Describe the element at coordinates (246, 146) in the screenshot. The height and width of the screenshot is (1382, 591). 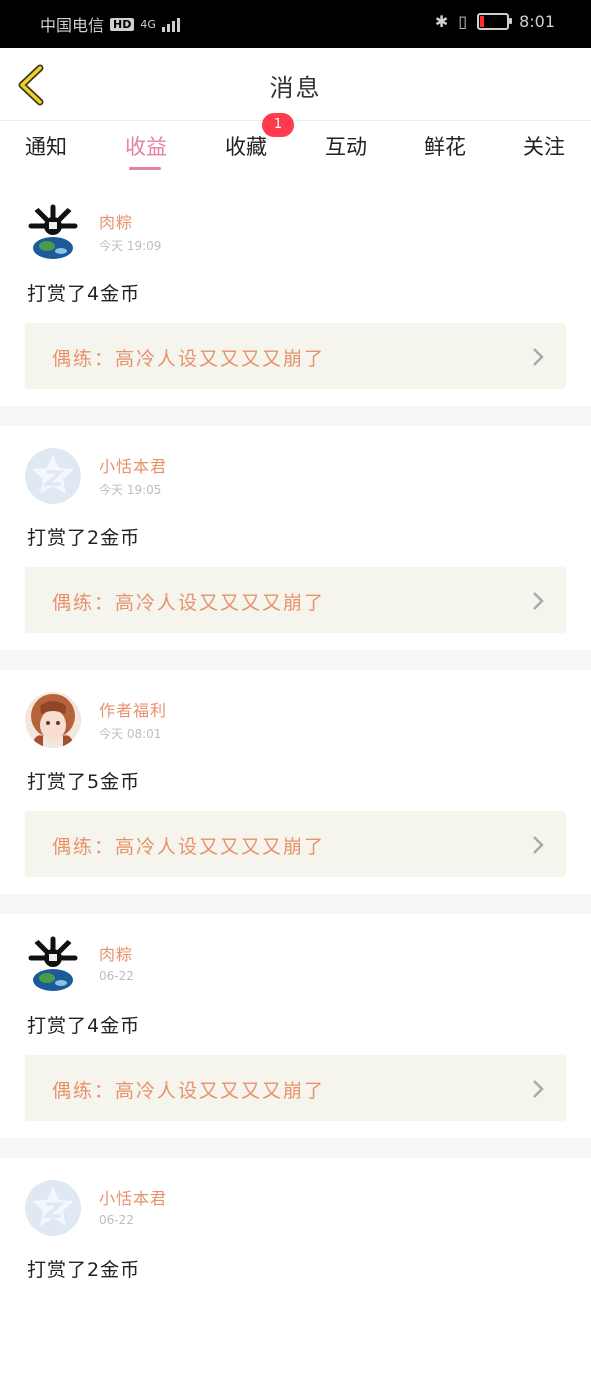
I see `tab-favorites: 收藏` at that location.